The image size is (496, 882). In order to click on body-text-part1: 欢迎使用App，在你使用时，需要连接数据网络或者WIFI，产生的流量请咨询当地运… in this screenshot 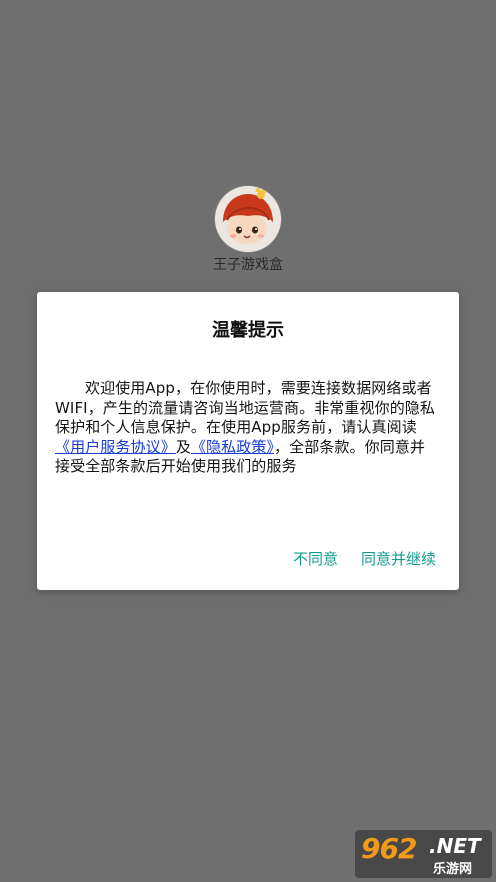, I will do `click(245, 407)`.